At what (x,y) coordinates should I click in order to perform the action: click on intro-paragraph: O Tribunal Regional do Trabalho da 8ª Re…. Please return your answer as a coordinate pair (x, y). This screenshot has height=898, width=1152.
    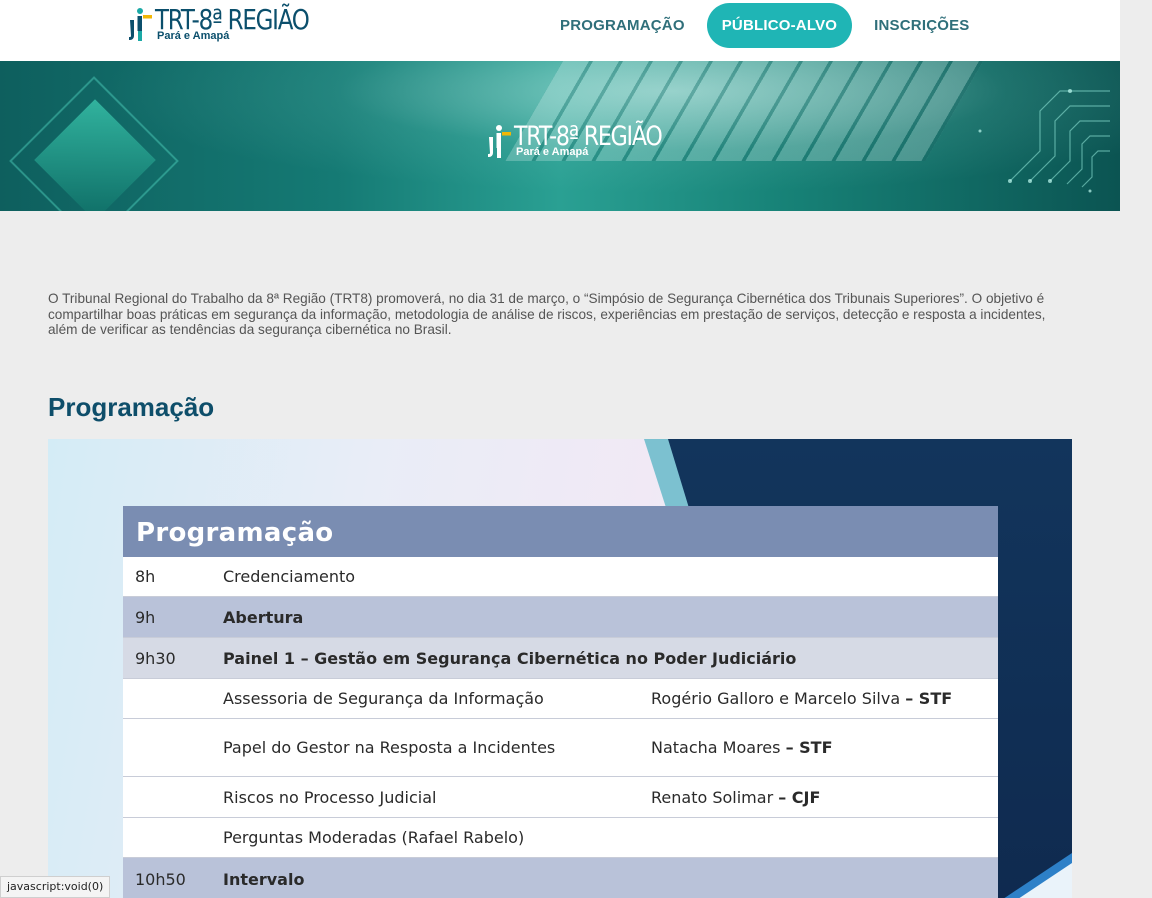
    Looking at the image, I should click on (547, 314).